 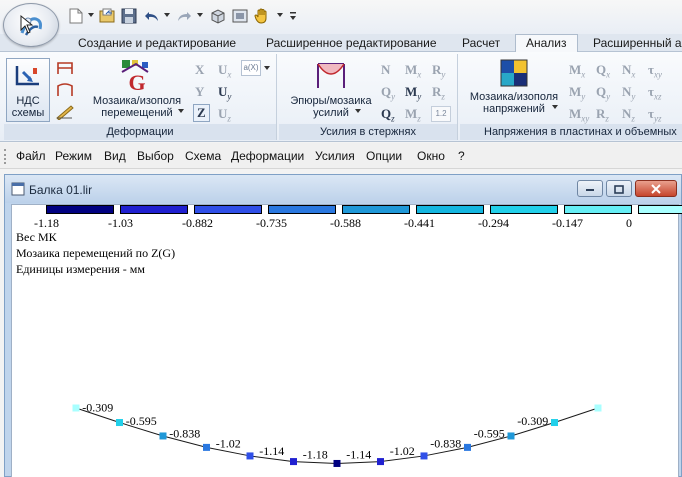 What do you see at coordinates (590, 188) in the screenshot?
I see `minimize-button` at bounding box center [590, 188].